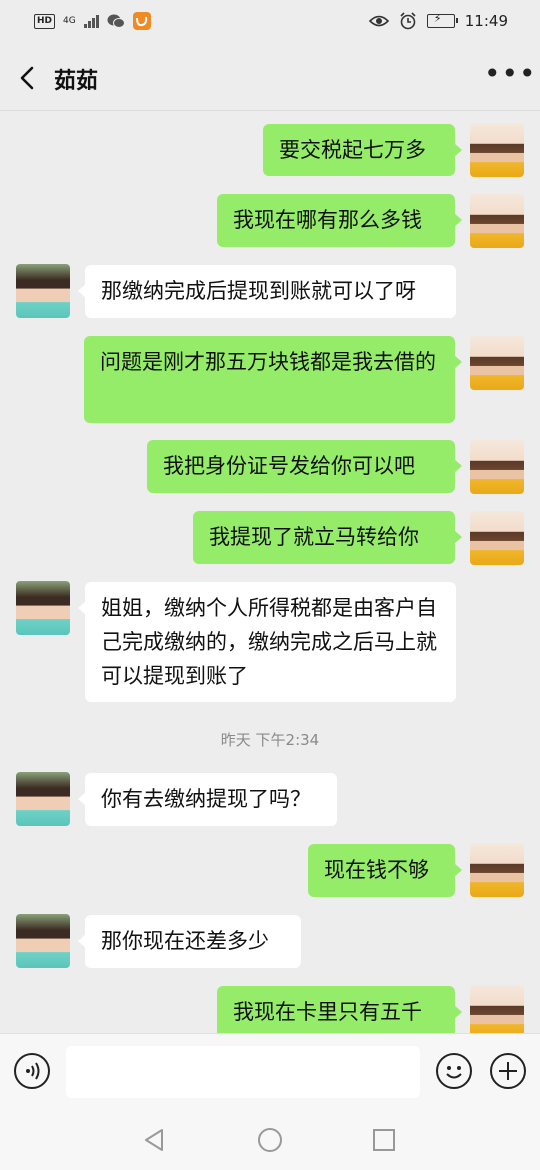 This screenshot has width=540, height=1170. What do you see at coordinates (327, 537) in the screenshot?
I see `message-bubble: 我提现了就立马转给你` at bounding box center [327, 537].